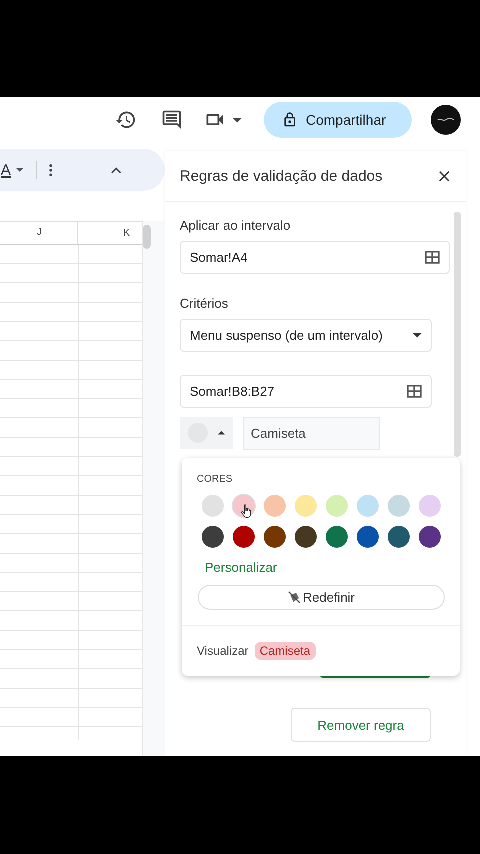  What do you see at coordinates (236, 225) in the screenshot?
I see `field-label: Aplicar ao intervalo` at bounding box center [236, 225].